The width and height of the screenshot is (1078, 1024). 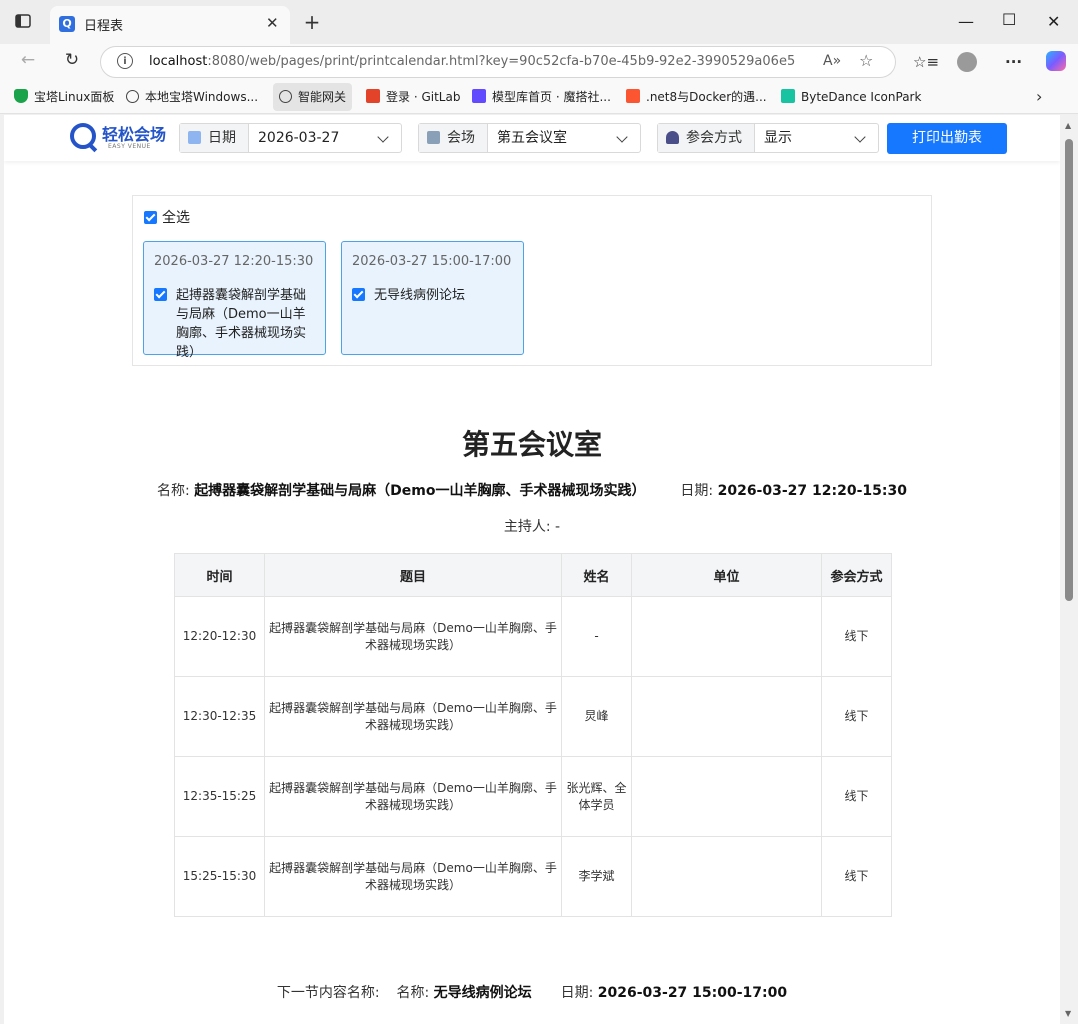 What do you see at coordinates (596, 716) in the screenshot?
I see `name-cell: 炅峰` at bounding box center [596, 716].